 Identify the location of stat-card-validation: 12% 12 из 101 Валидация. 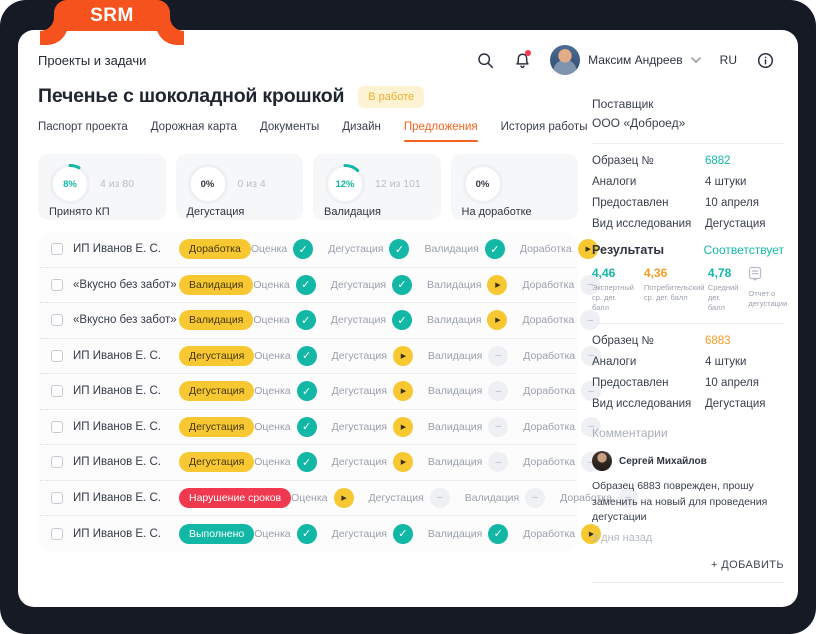
(377, 187).